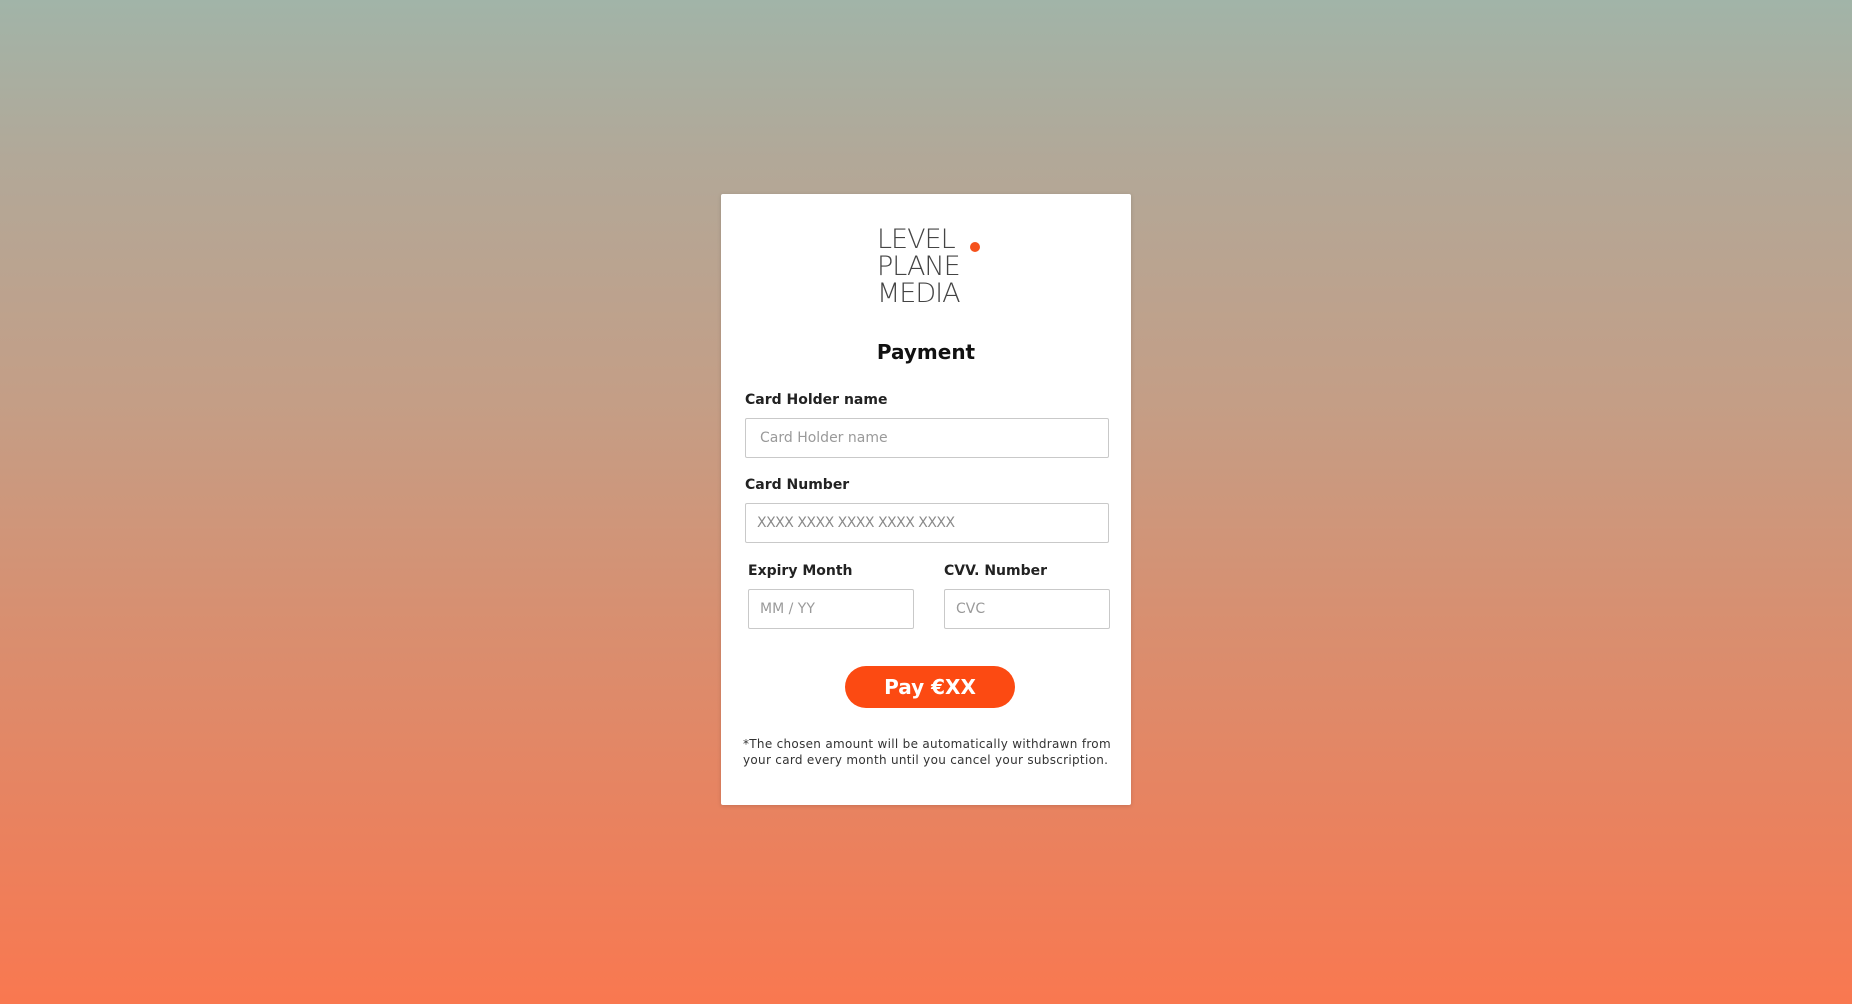 The image size is (1852, 1004). Describe the element at coordinates (926, 352) in the screenshot. I see `page-title: Payment` at that location.